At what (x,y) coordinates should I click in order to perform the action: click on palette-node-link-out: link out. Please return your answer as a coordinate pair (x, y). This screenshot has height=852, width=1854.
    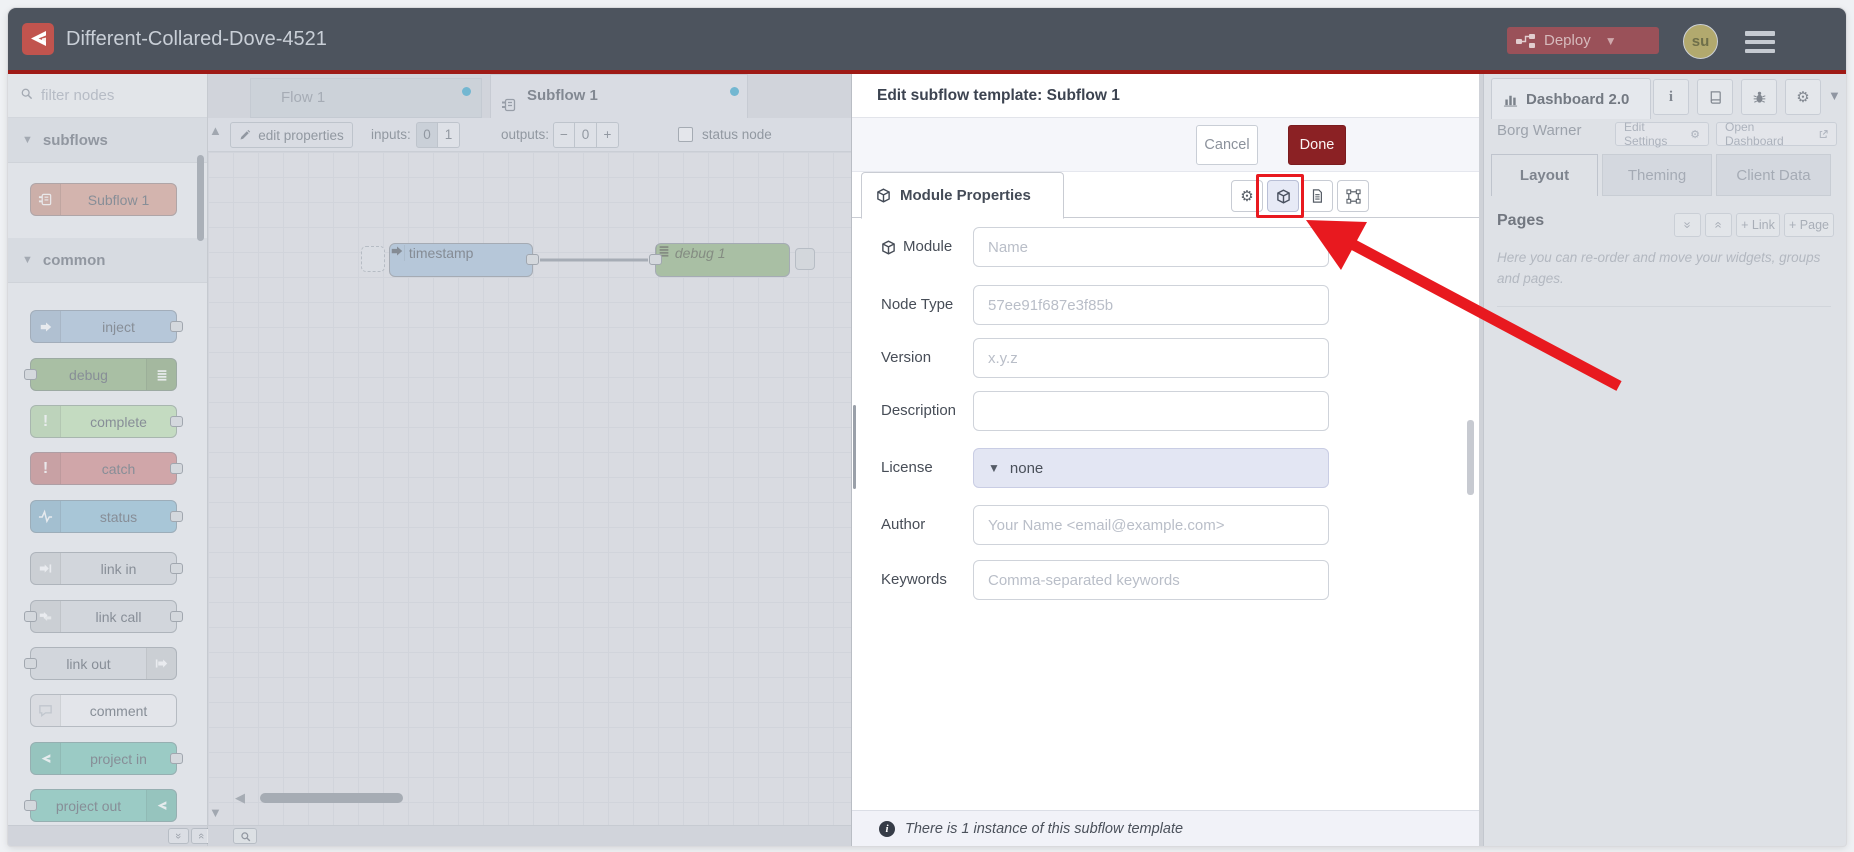
    Looking at the image, I should click on (100, 663).